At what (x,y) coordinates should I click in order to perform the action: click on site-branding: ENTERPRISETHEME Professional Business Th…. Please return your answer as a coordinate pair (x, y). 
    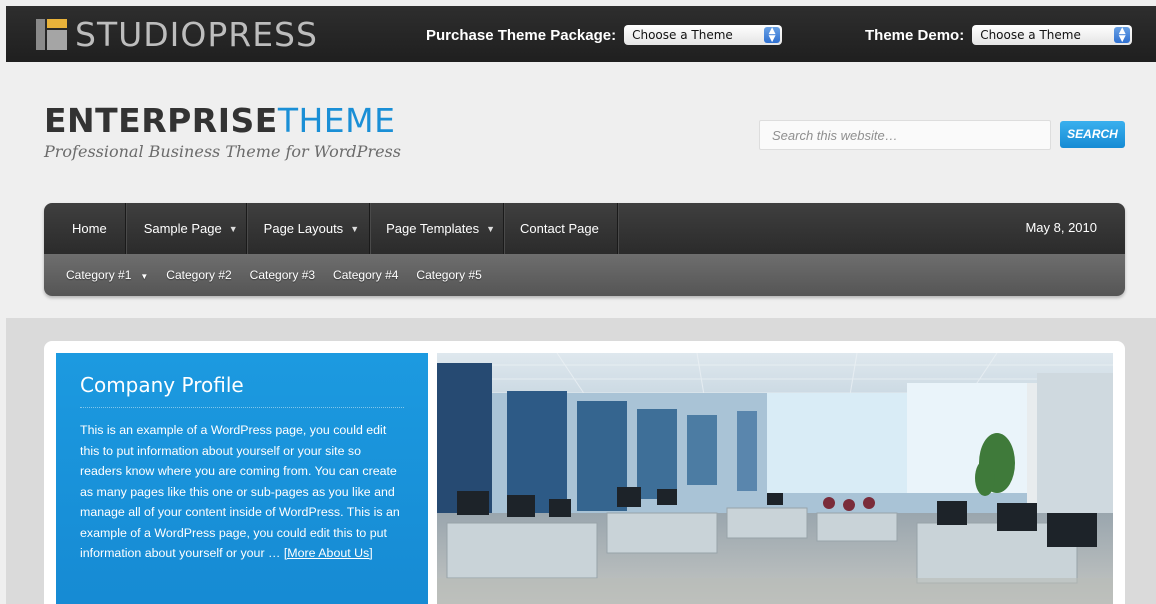
    Looking at the image, I should click on (222, 133).